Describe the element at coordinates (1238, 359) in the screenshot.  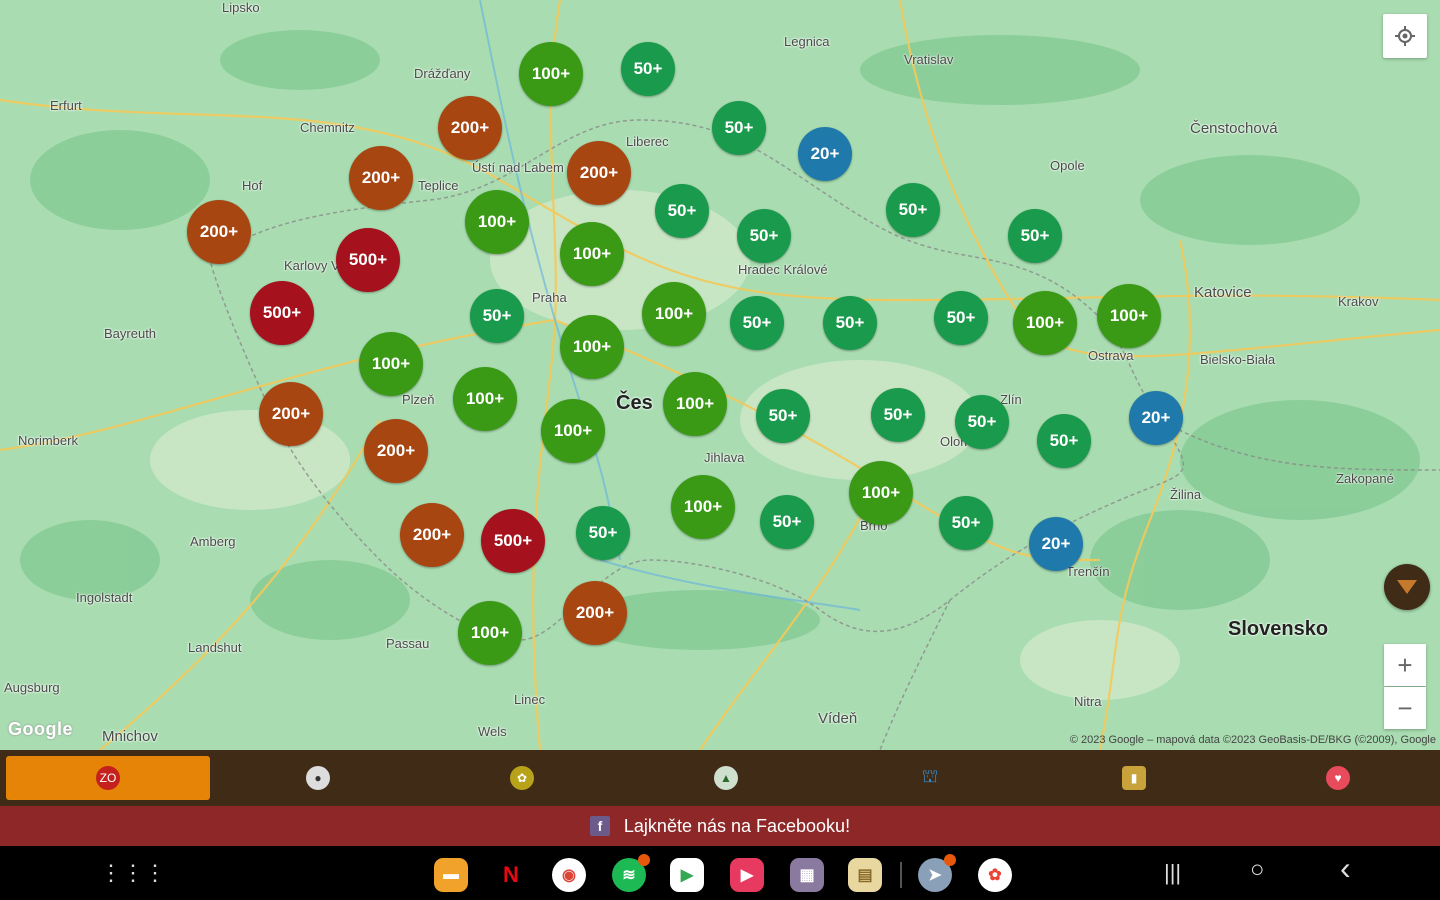
I see `place-label: Bielsko-Biała` at that location.